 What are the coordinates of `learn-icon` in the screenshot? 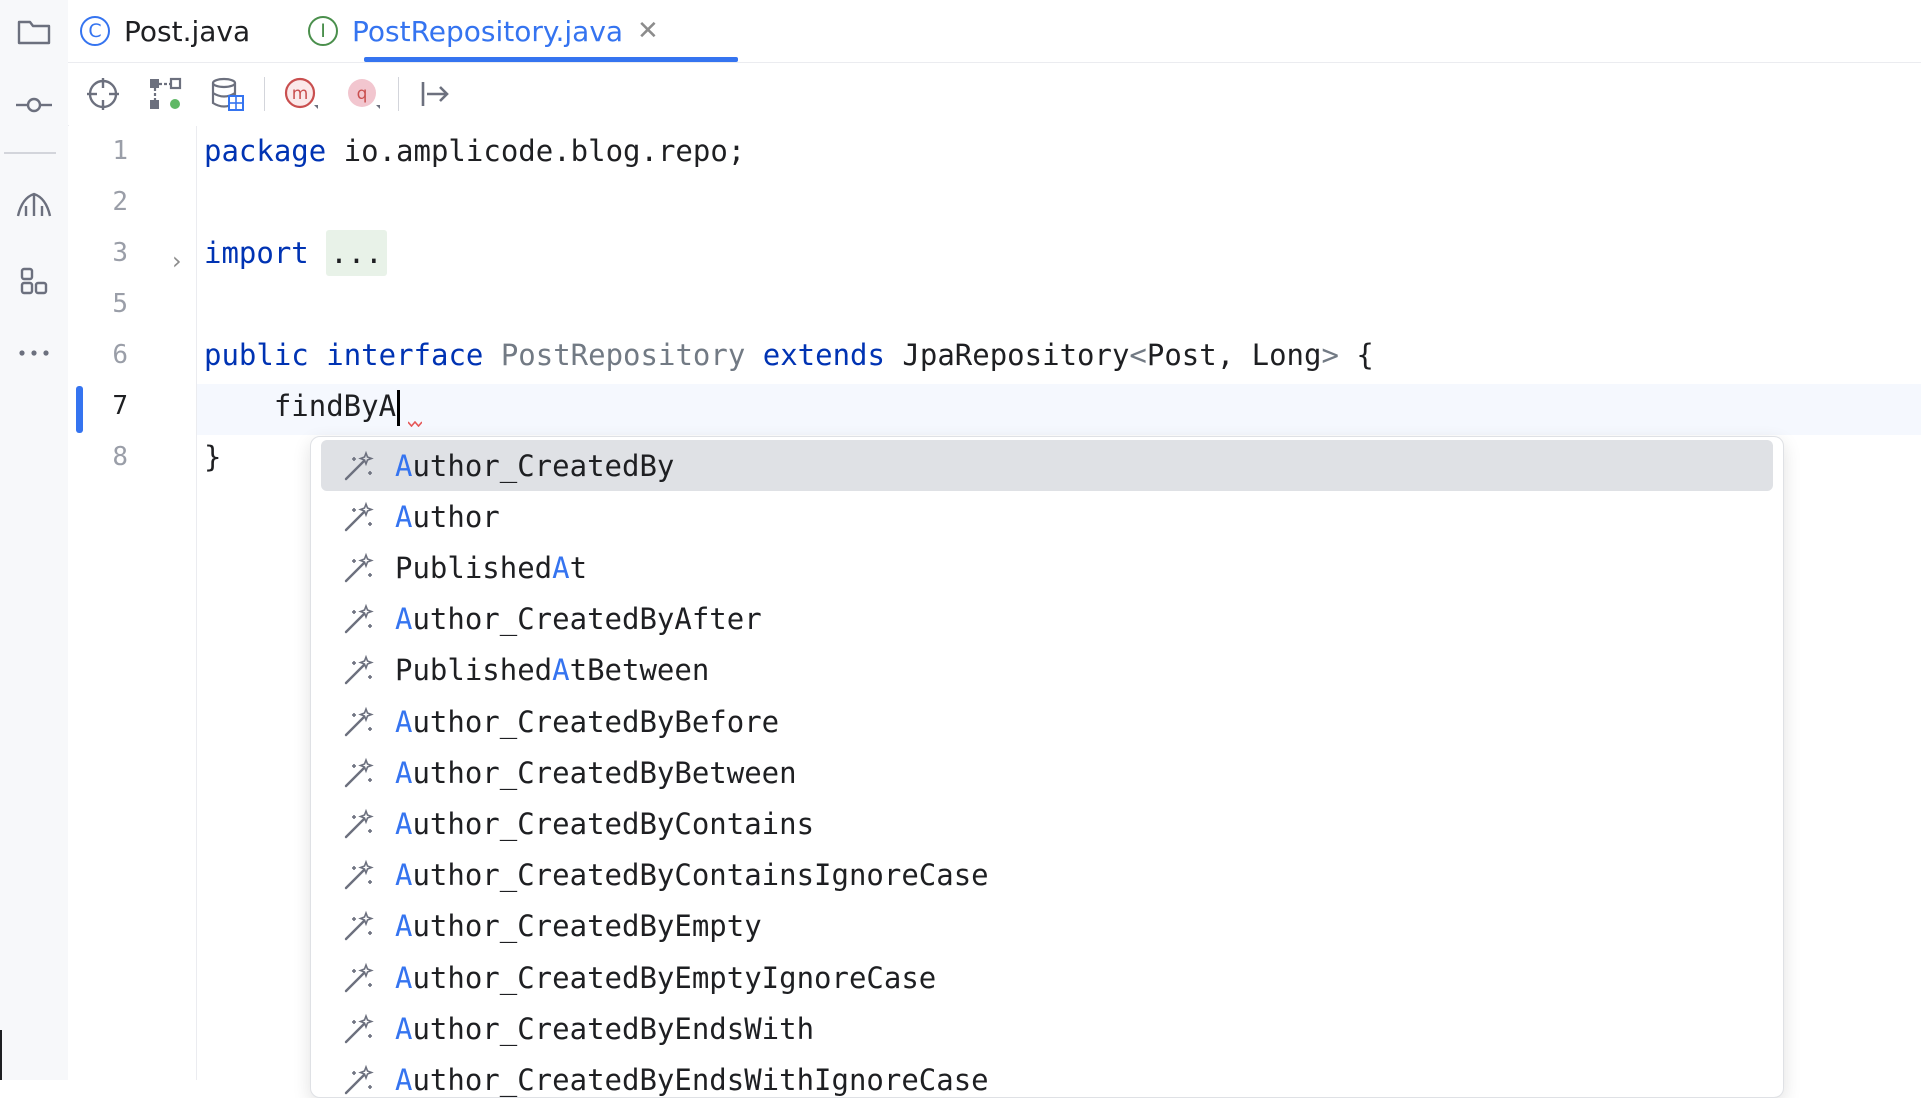 It's located at (34, 205).